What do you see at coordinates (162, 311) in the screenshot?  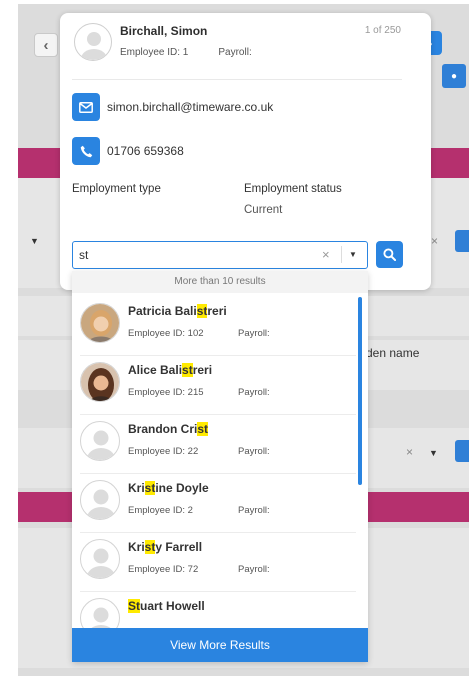 I see `result-name-text: Patricia Bali` at bounding box center [162, 311].